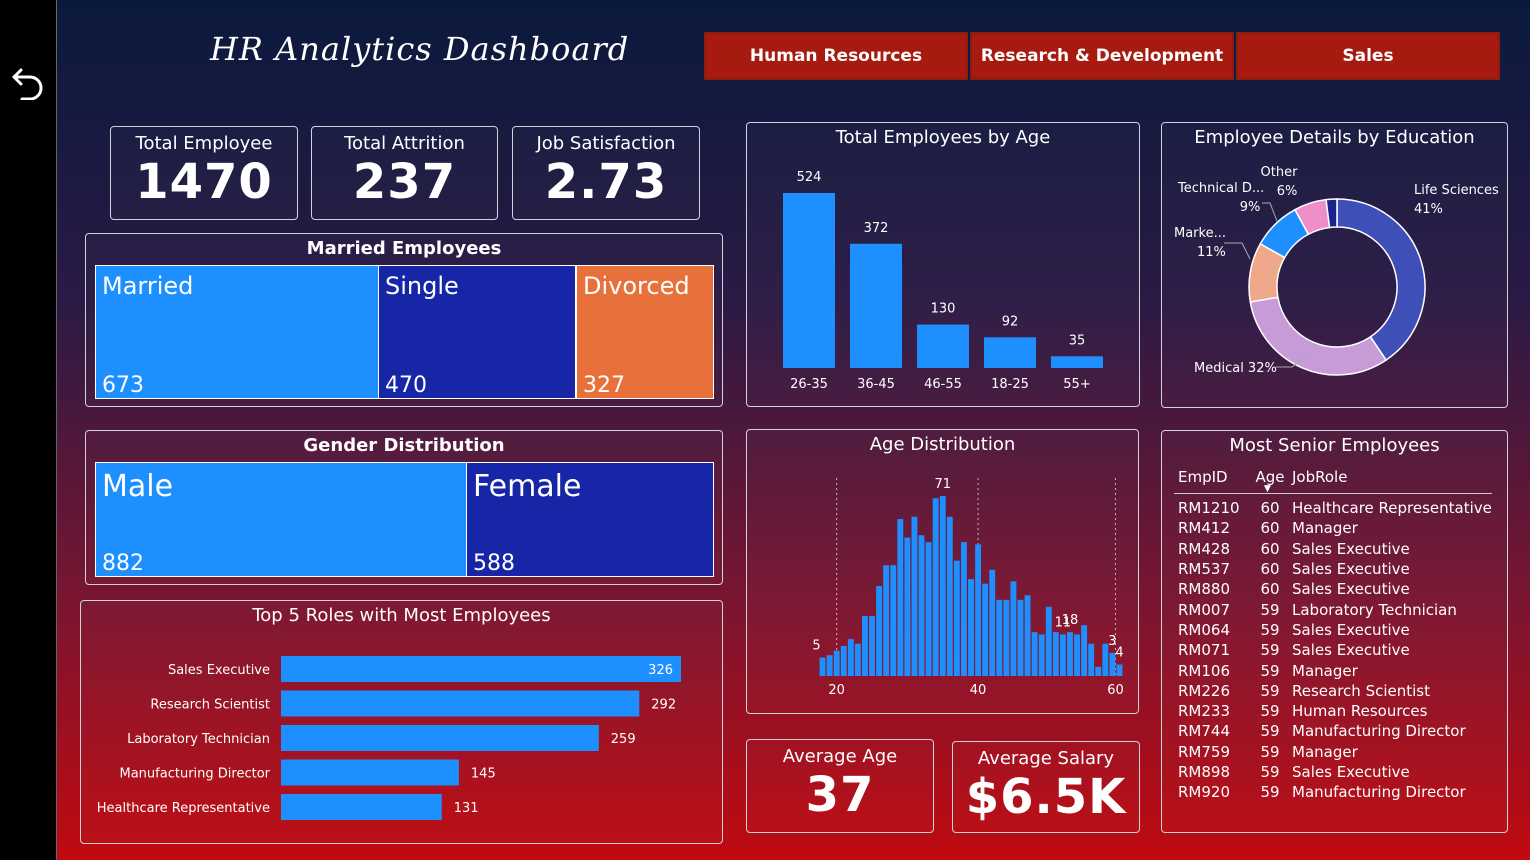  Describe the element at coordinates (237, 332) in the screenshot. I see `treemap-cell-married: Married 673` at that location.